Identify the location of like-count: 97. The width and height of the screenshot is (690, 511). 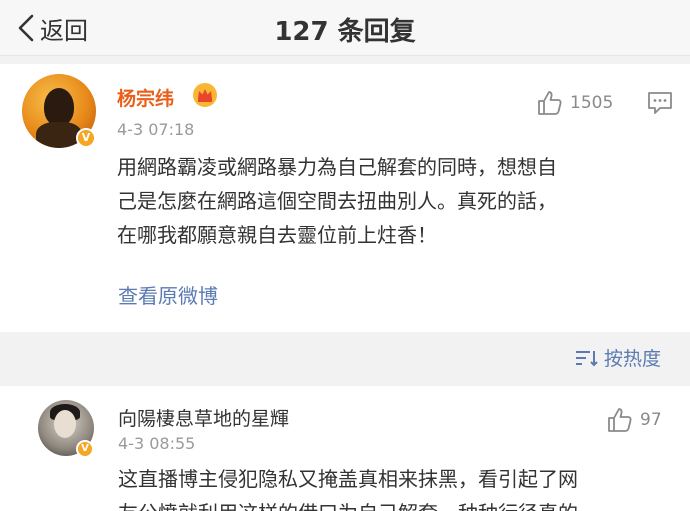
(651, 420).